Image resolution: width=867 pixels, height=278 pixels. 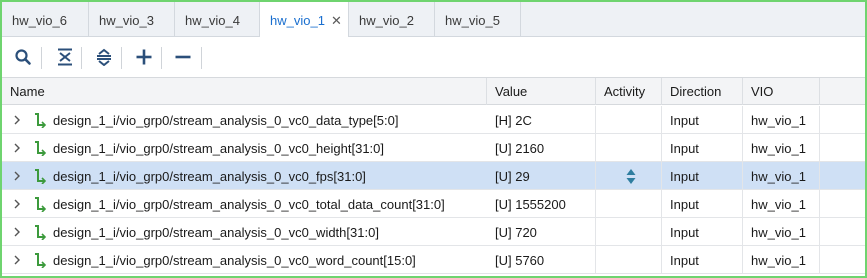 I want to click on add-button, so click(x=144, y=57).